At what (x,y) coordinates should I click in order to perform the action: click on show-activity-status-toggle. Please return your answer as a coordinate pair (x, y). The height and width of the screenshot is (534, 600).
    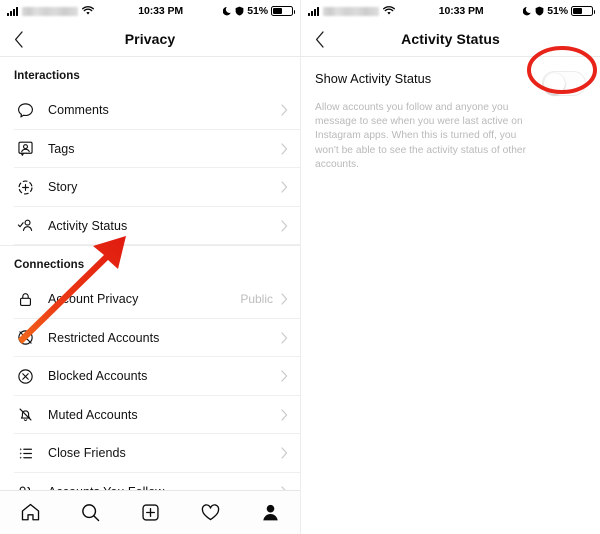
    Looking at the image, I should click on (564, 83).